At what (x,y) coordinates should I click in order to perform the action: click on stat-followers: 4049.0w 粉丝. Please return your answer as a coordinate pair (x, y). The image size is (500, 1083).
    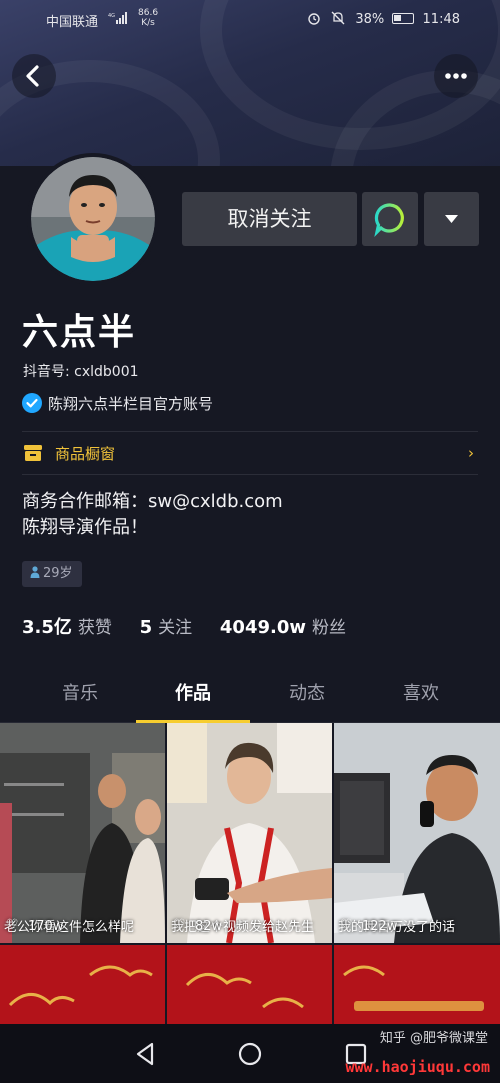
    Looking at the image, I should click on (294, 627).